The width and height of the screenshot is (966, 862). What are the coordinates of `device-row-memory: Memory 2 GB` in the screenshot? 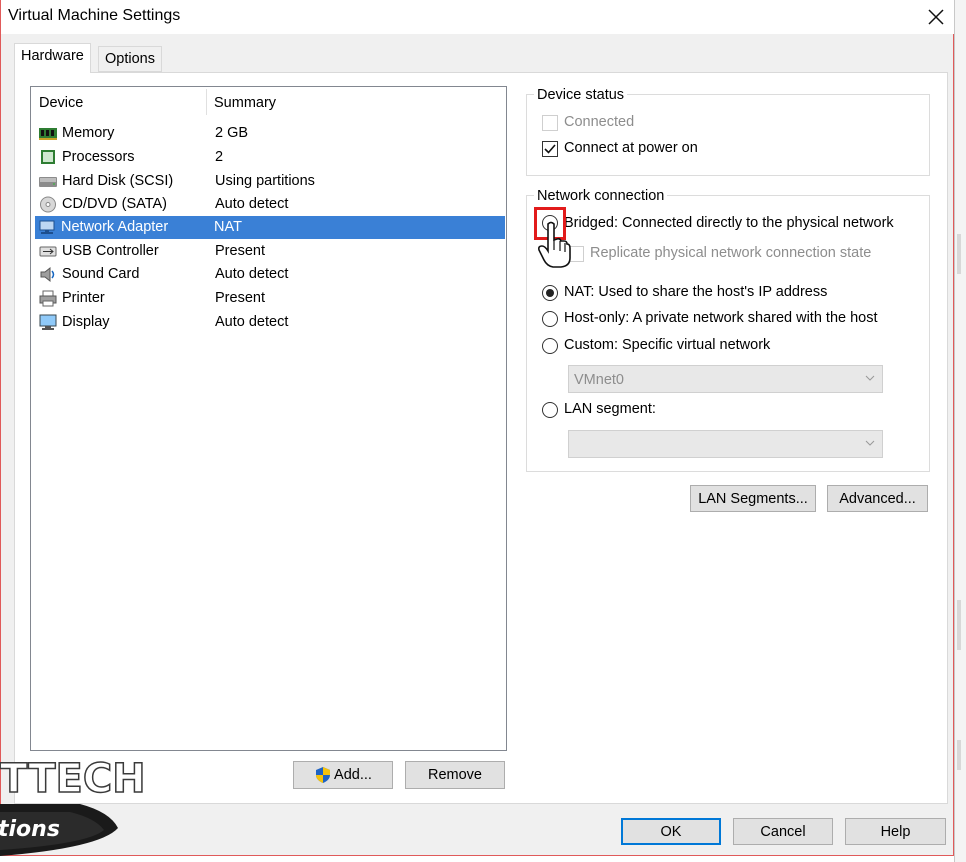 It's located at (270, 133).